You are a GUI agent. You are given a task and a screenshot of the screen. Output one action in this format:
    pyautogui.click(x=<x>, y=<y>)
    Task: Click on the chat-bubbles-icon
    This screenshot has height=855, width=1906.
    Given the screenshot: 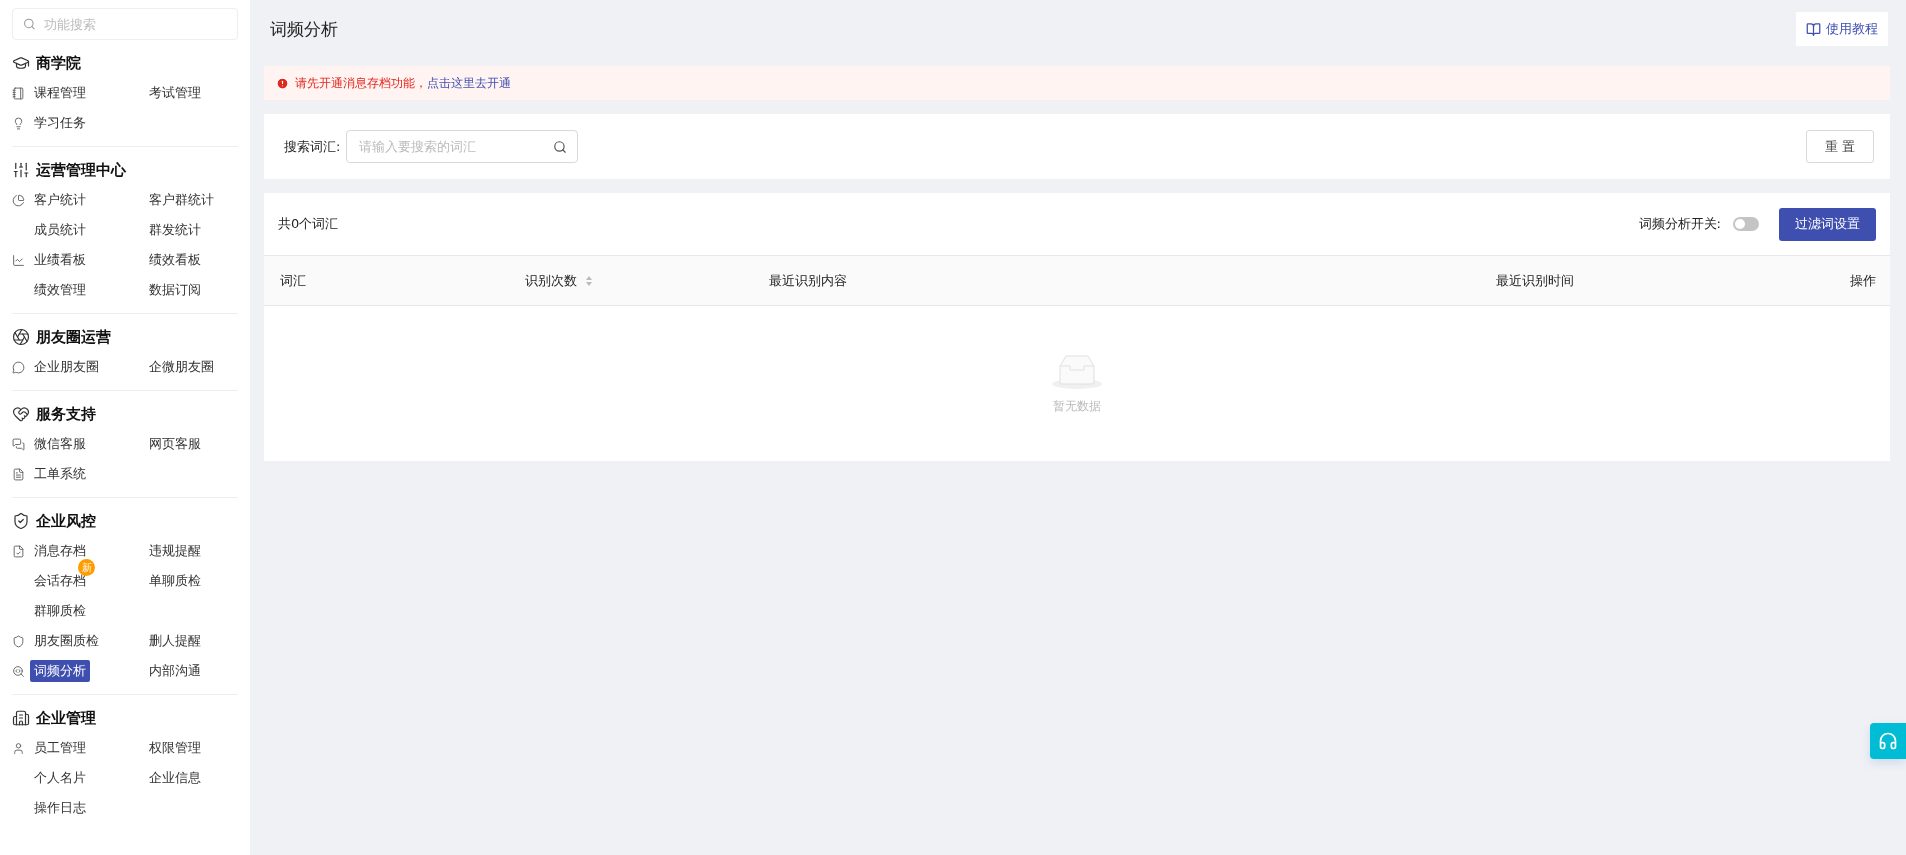 What is the action you would take?
    pyautogui.click(x=18, y=444)
    